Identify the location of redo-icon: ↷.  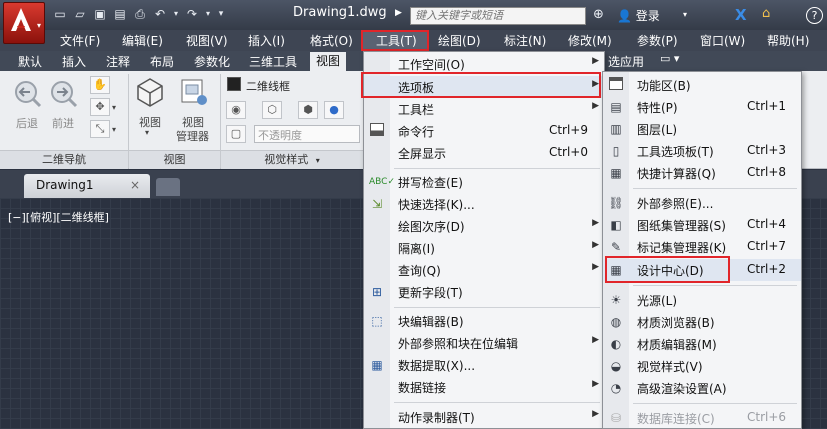
(192, 14).